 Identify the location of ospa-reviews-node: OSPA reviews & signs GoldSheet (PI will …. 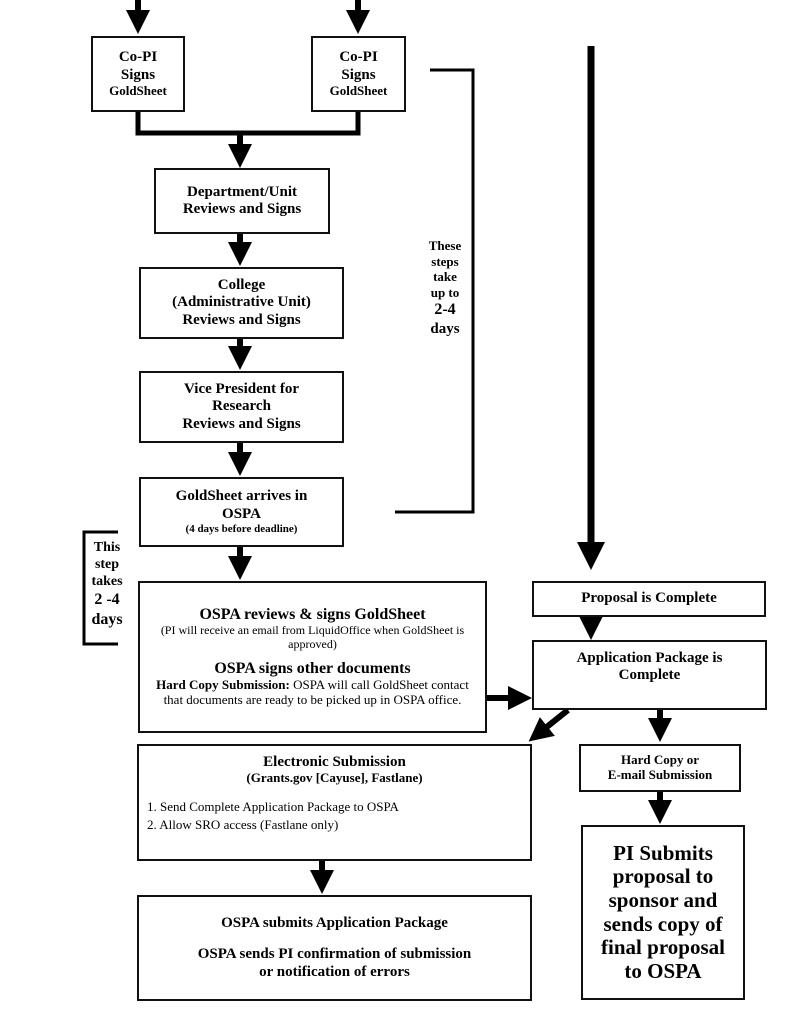
(312, 657).